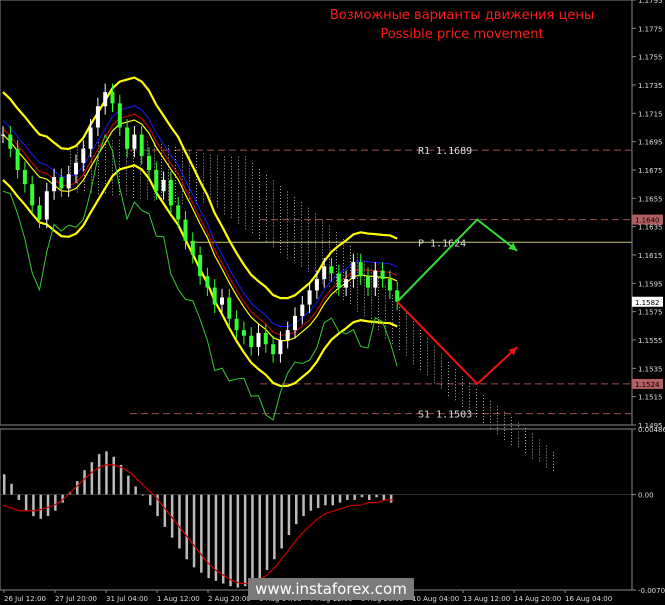  Describe the element at coordinates (650, 171) in the screenshot. I see `y-tick-label: 1.1675` at that location.